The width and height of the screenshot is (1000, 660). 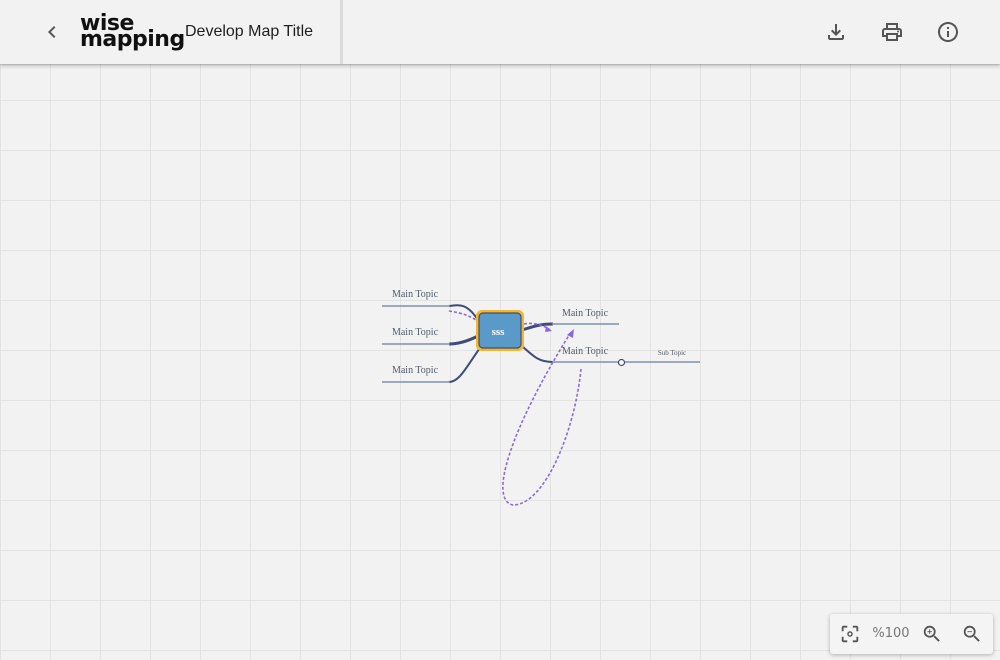 I want to click on wisemapping-logo: wise mapping, so click(x=132, y=32).